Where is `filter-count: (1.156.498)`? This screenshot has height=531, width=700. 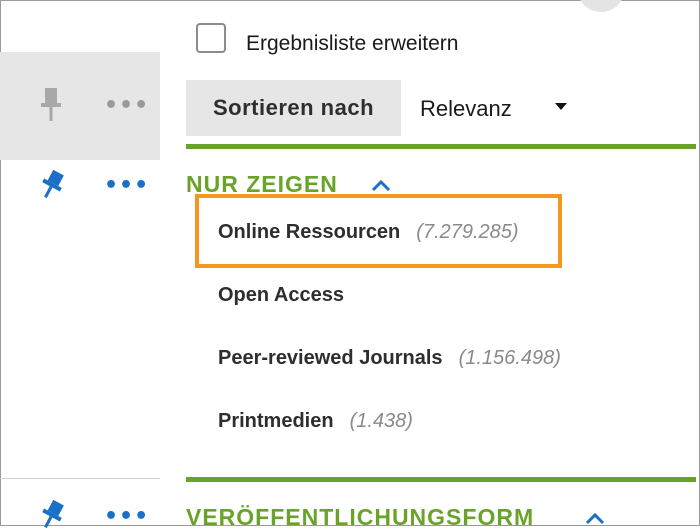 filter-count: (1.156.498) is located at coordinates (509, 358).